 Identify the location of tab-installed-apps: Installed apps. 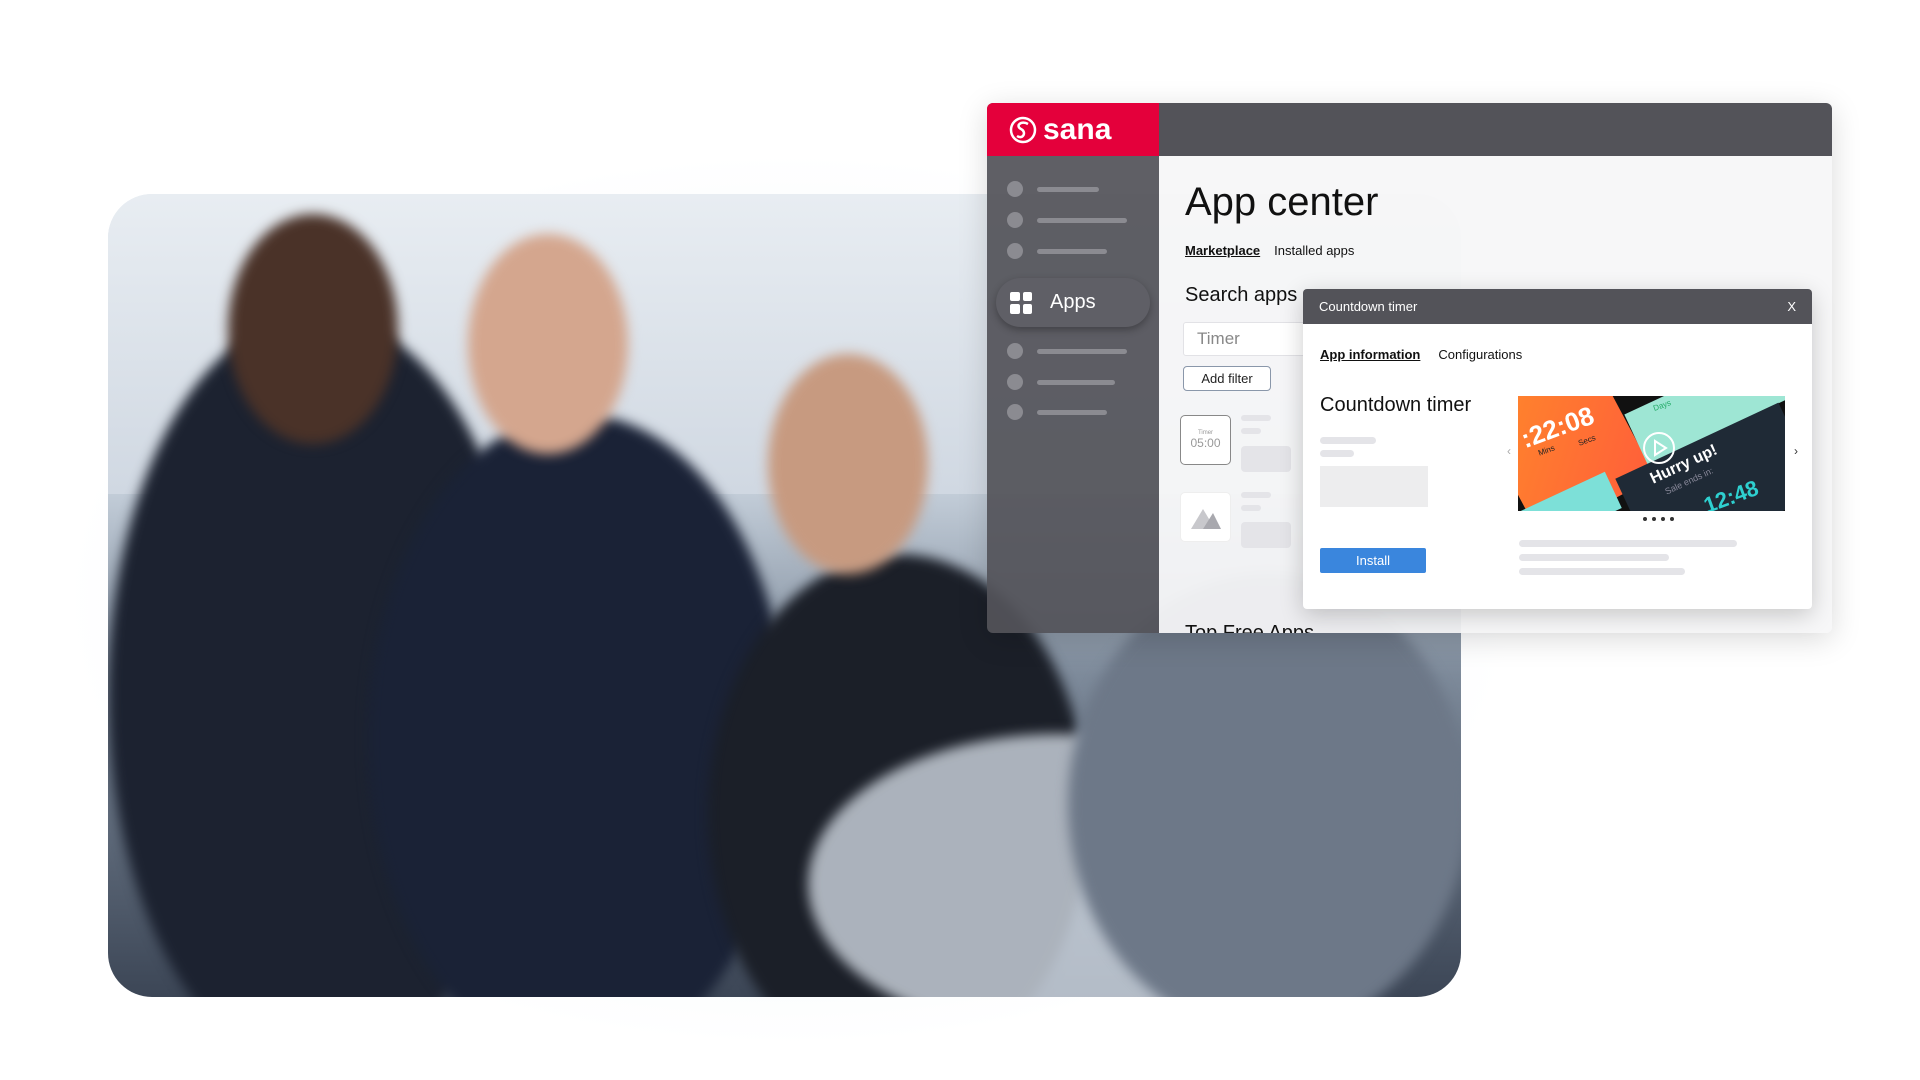
(1314, 250).